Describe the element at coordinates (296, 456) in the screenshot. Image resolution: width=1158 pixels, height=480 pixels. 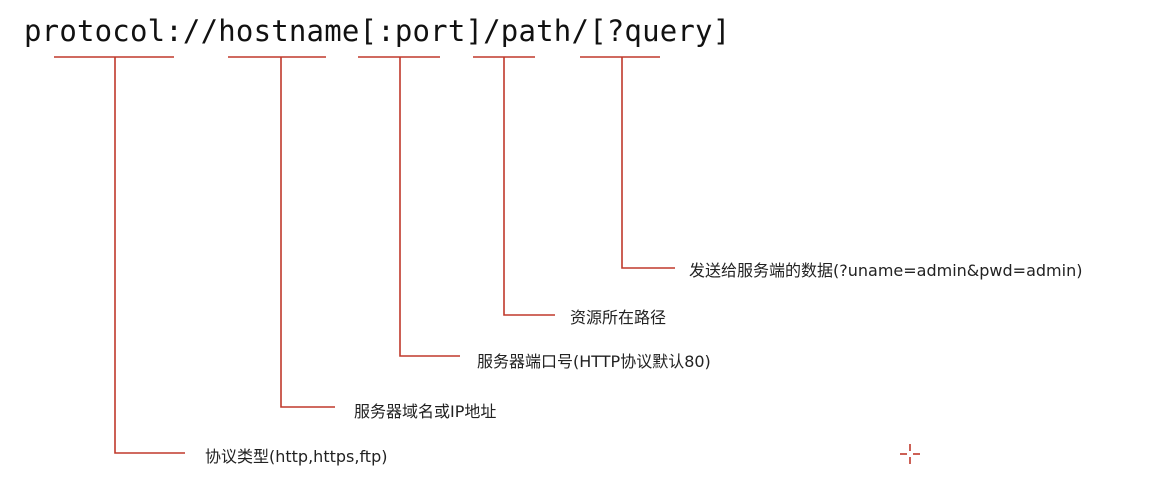
I see `label-protocol: 协议类型(http,https,ftp)` at that location.